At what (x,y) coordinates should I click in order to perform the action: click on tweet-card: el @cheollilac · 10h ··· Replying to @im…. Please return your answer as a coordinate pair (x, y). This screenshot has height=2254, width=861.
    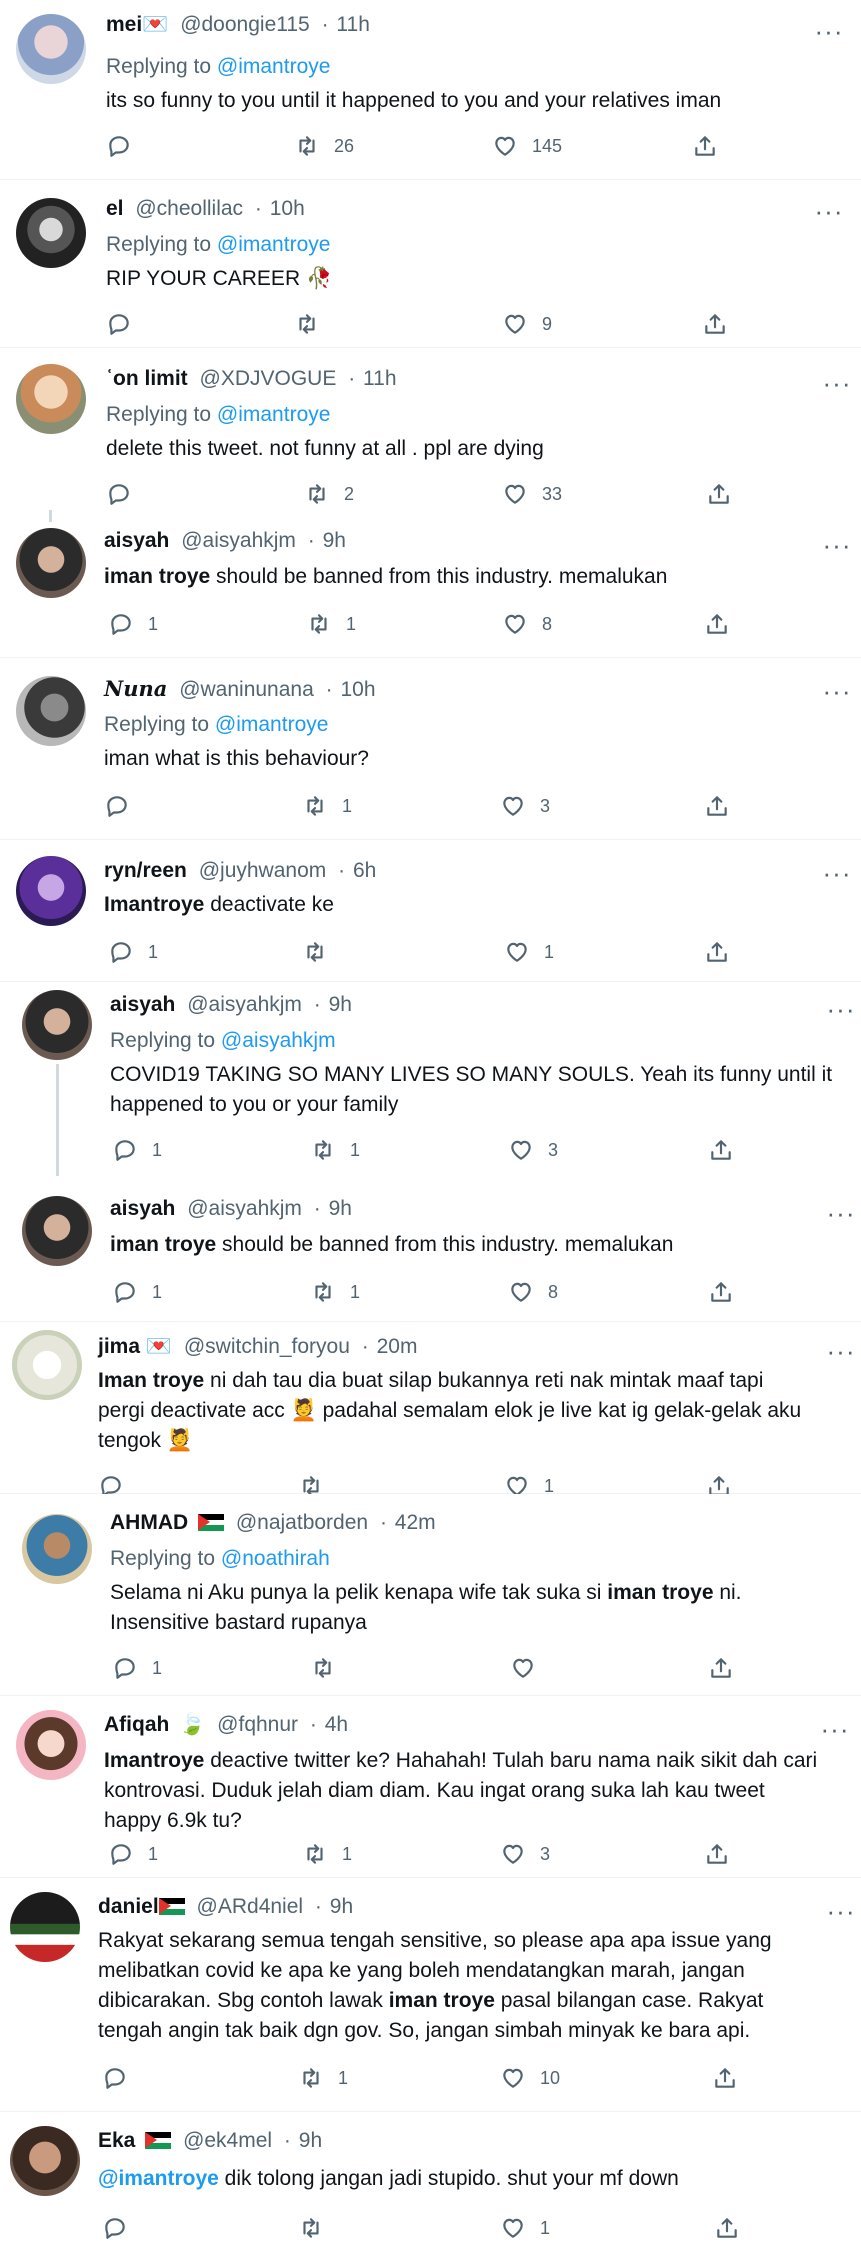
    Looking at the image, I should click on (430, 264).